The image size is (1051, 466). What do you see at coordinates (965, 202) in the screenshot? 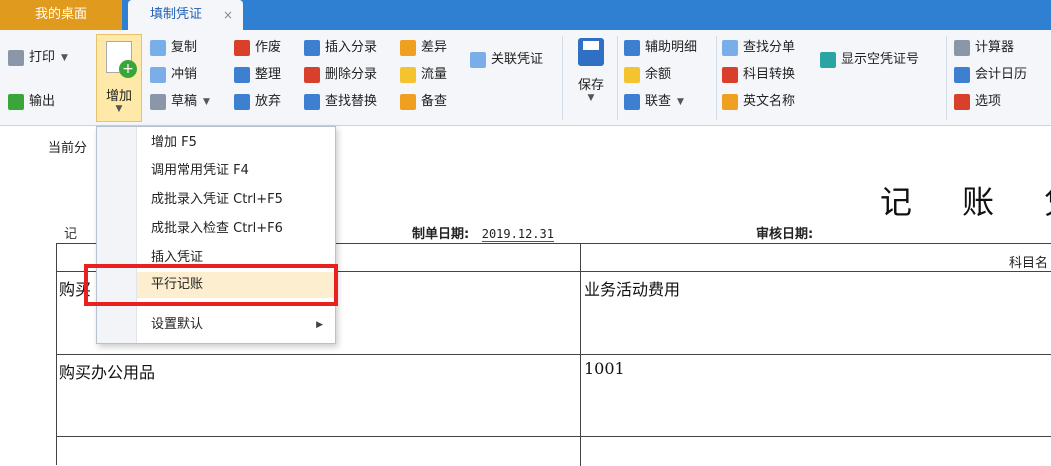
I see `voucher-title: 记 账 凭` at bounding box center [965, 202].